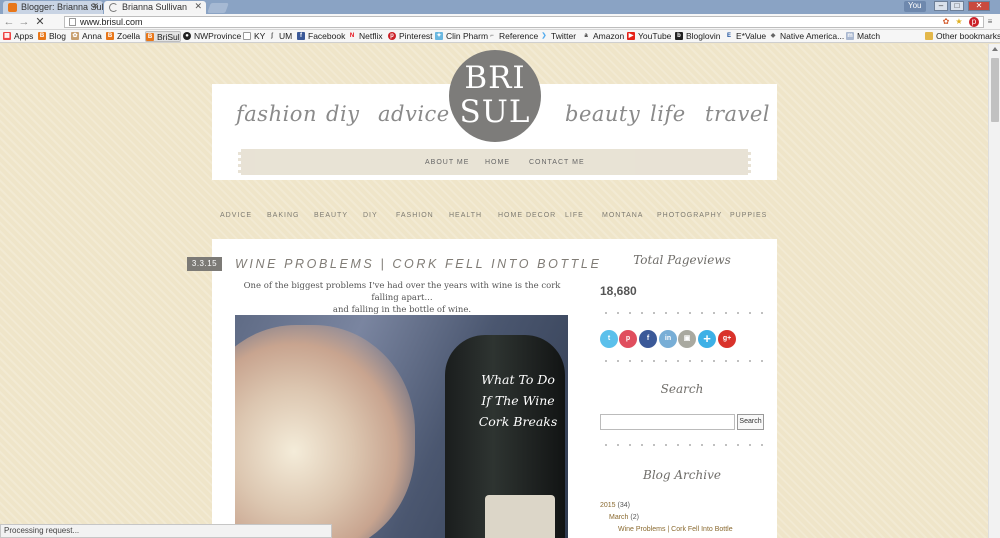 This screenshot has width=1000, height=538. I want to click on url-text: www.brisul.com, so click(111, 22).